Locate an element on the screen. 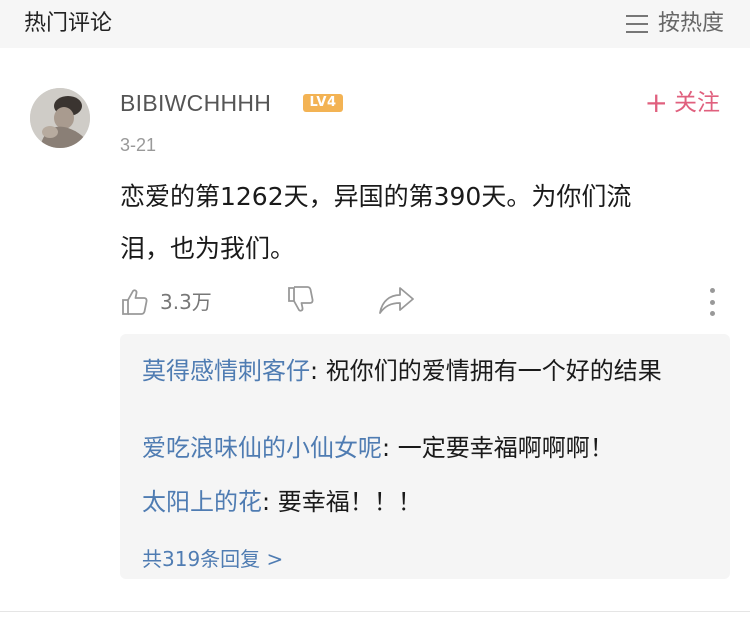 This screenshot has height=621, width=750. thumbs-up-icon is located at coordinates (135, 302).